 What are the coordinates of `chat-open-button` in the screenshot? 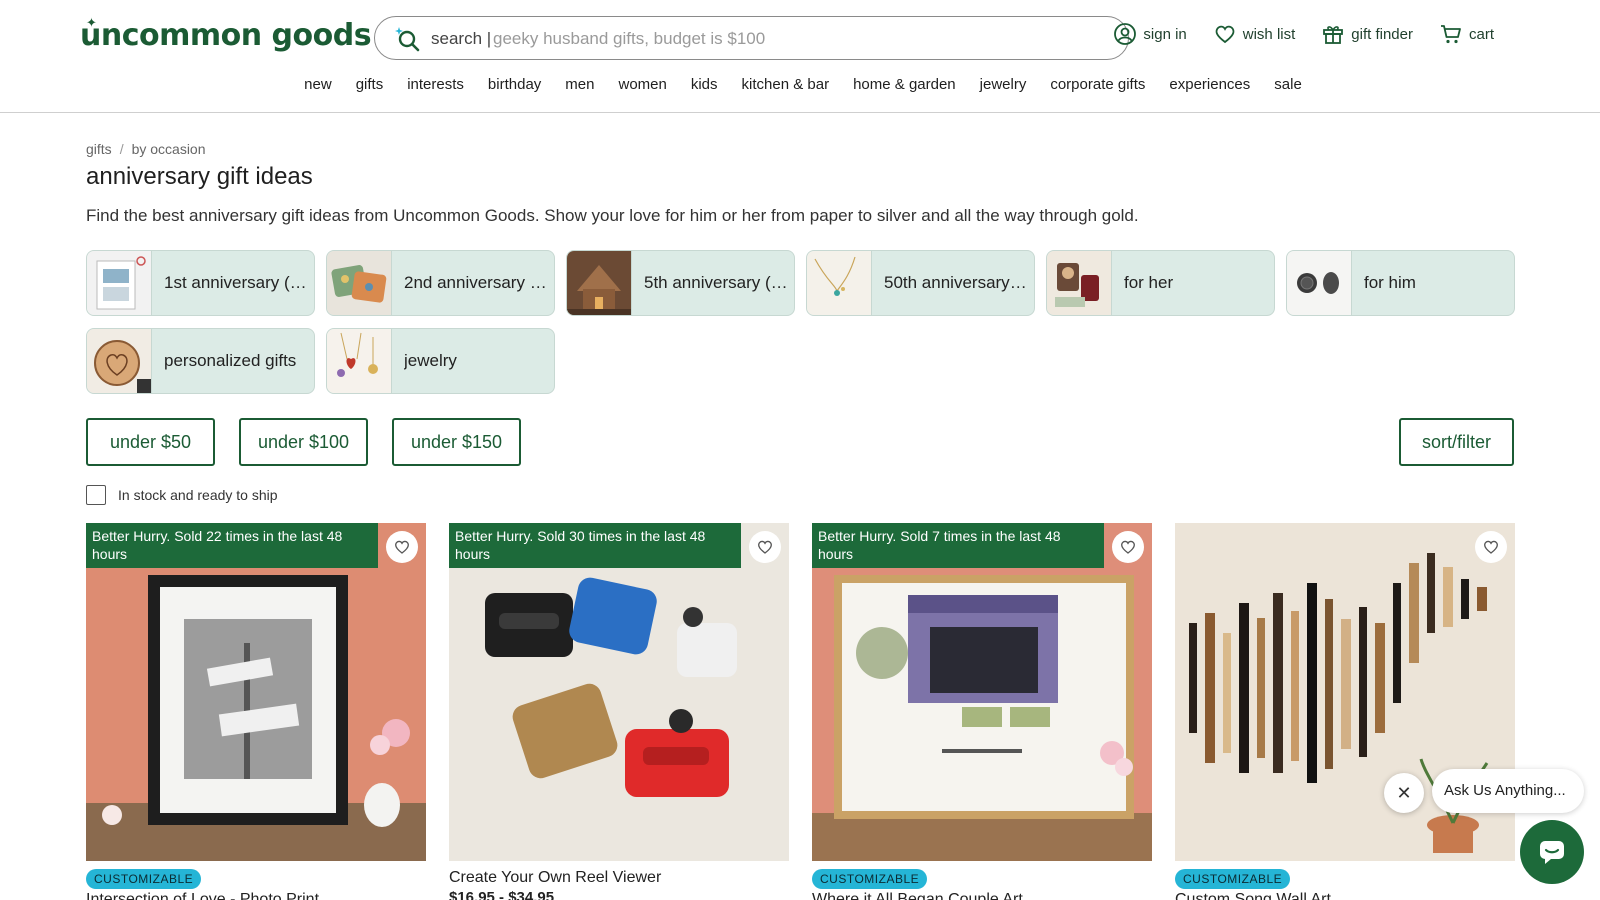 It's located at (1552, 852).